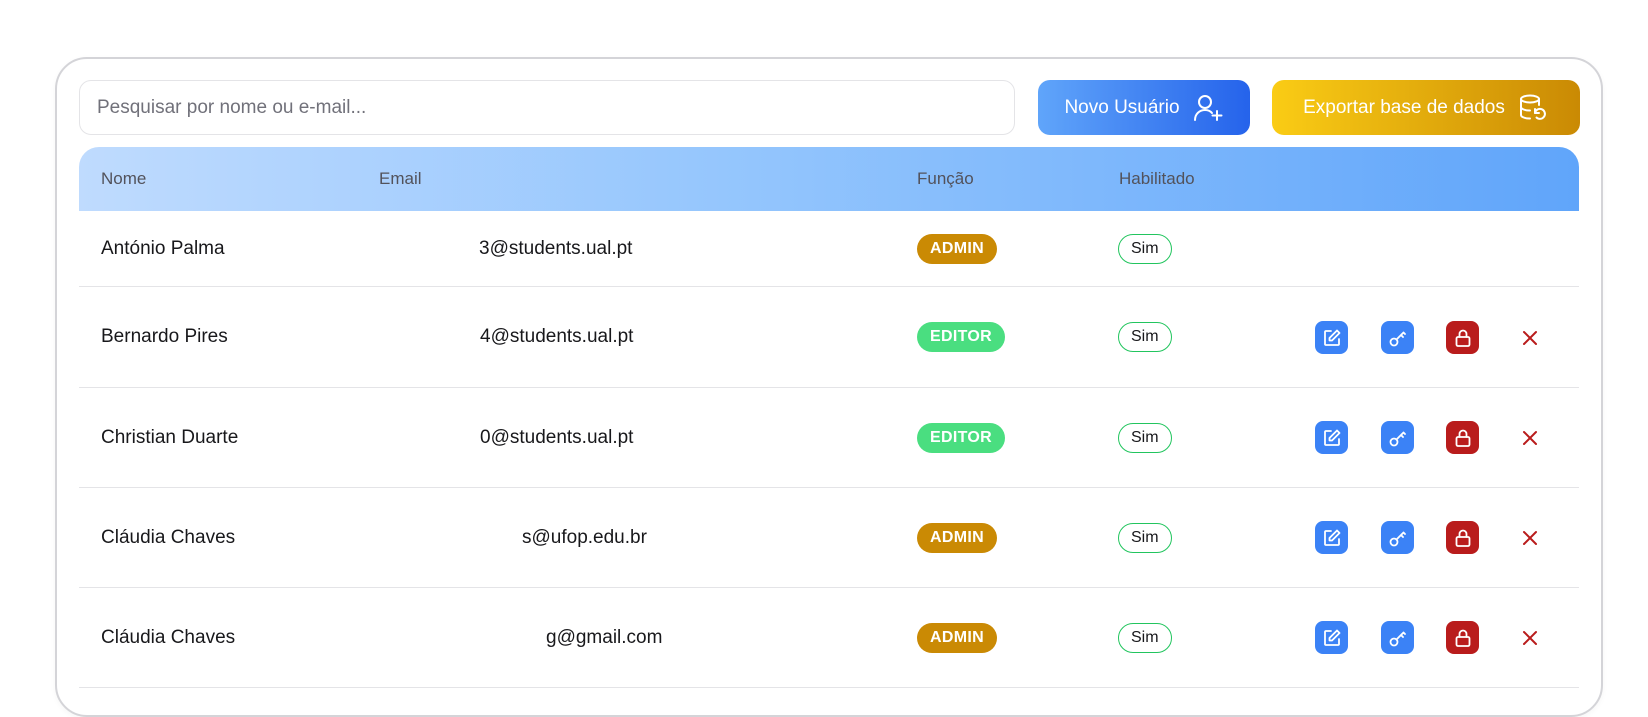  I want to click on column-header-role: Função, so click(945, 178).